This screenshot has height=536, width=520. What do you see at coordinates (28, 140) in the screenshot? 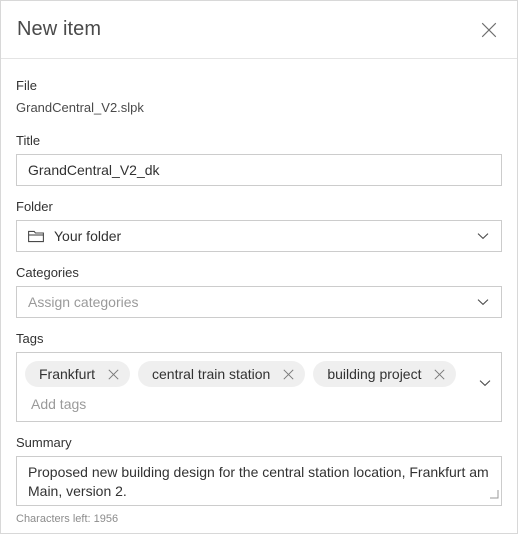
I see `title-label: Title` at bounding box center [28, 140].